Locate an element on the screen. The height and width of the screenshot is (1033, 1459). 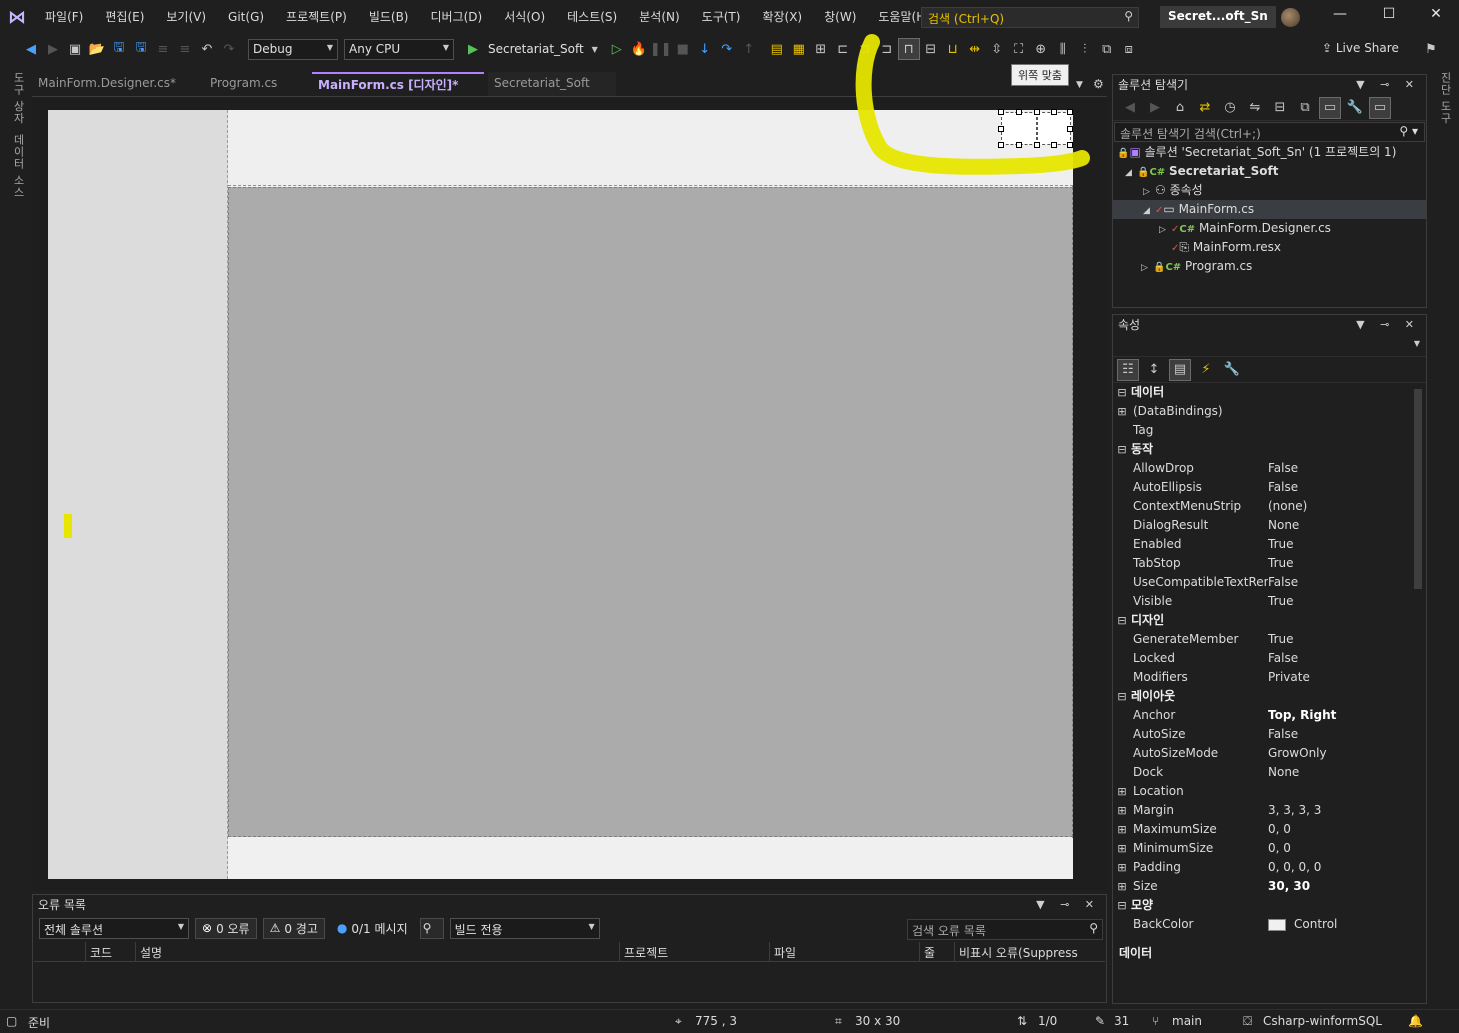
property-row: Dock None is located at coordinates (1269, 772).